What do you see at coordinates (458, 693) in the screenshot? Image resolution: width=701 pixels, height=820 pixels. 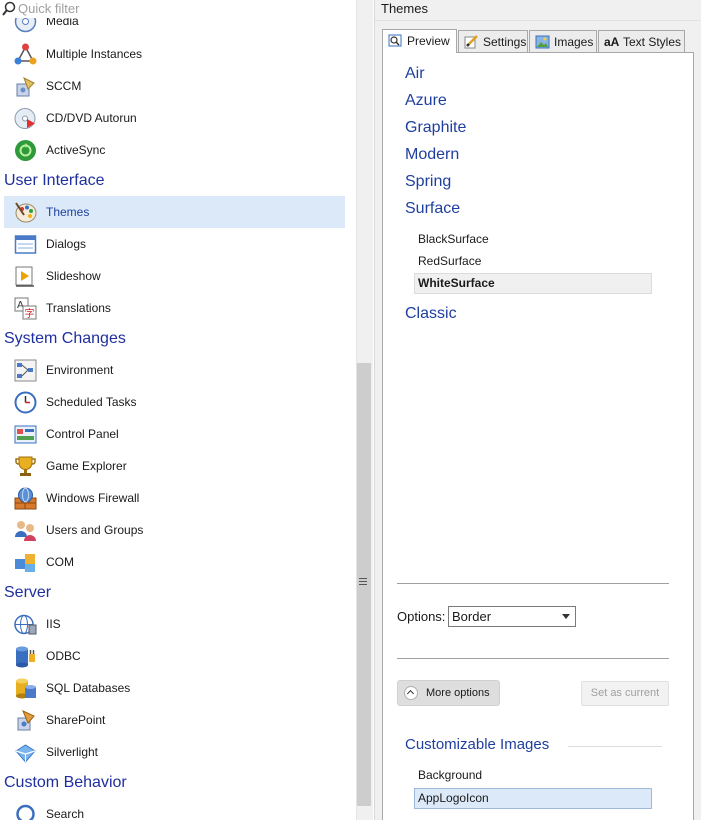 I see `button-label: More options` at bounding box center [458, 693].